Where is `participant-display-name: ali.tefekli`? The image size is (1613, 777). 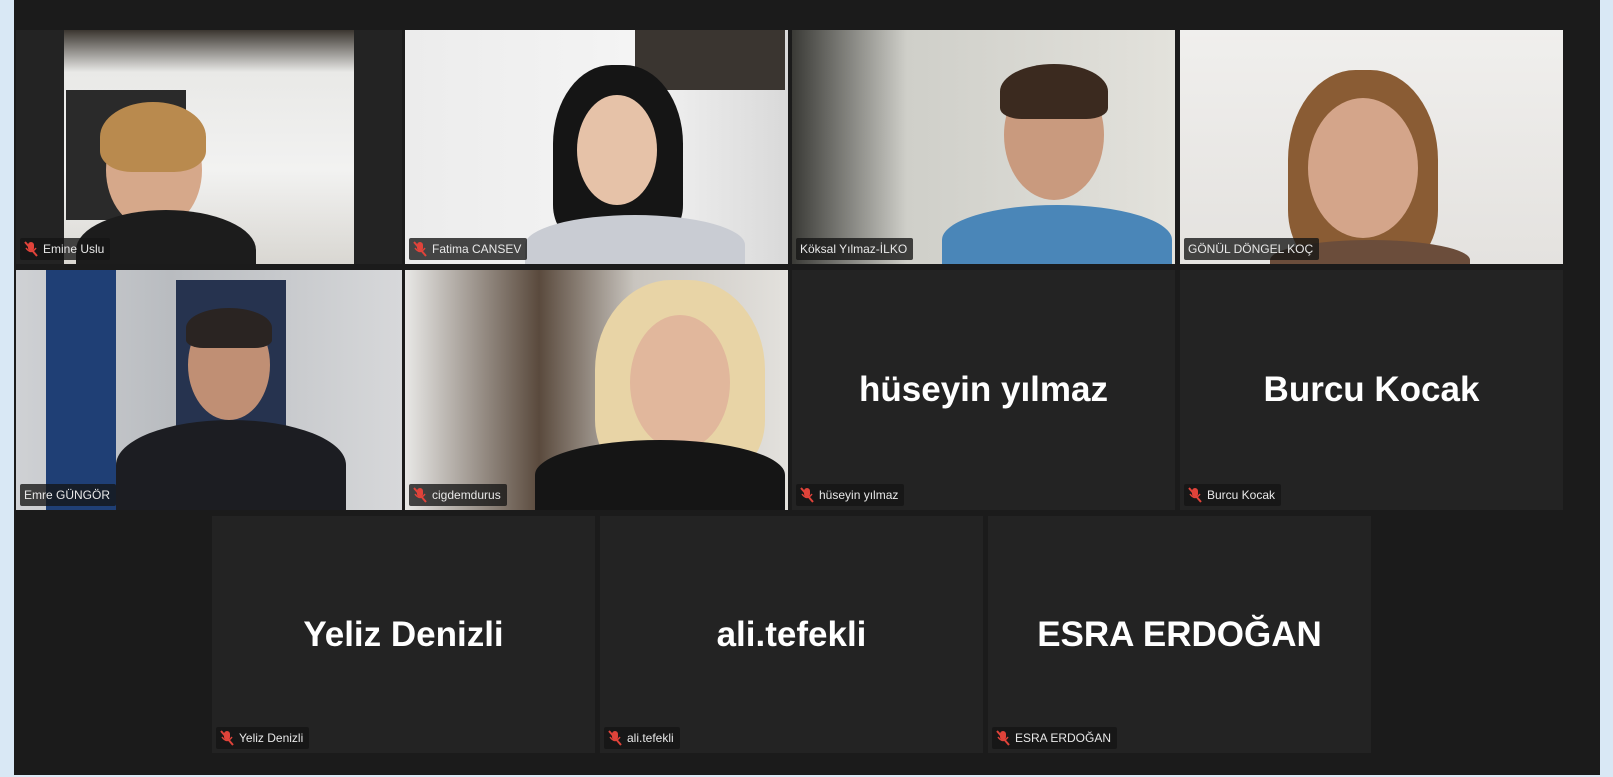
participant-display-name: ali.tefekli is located at coordinates (791, 634).